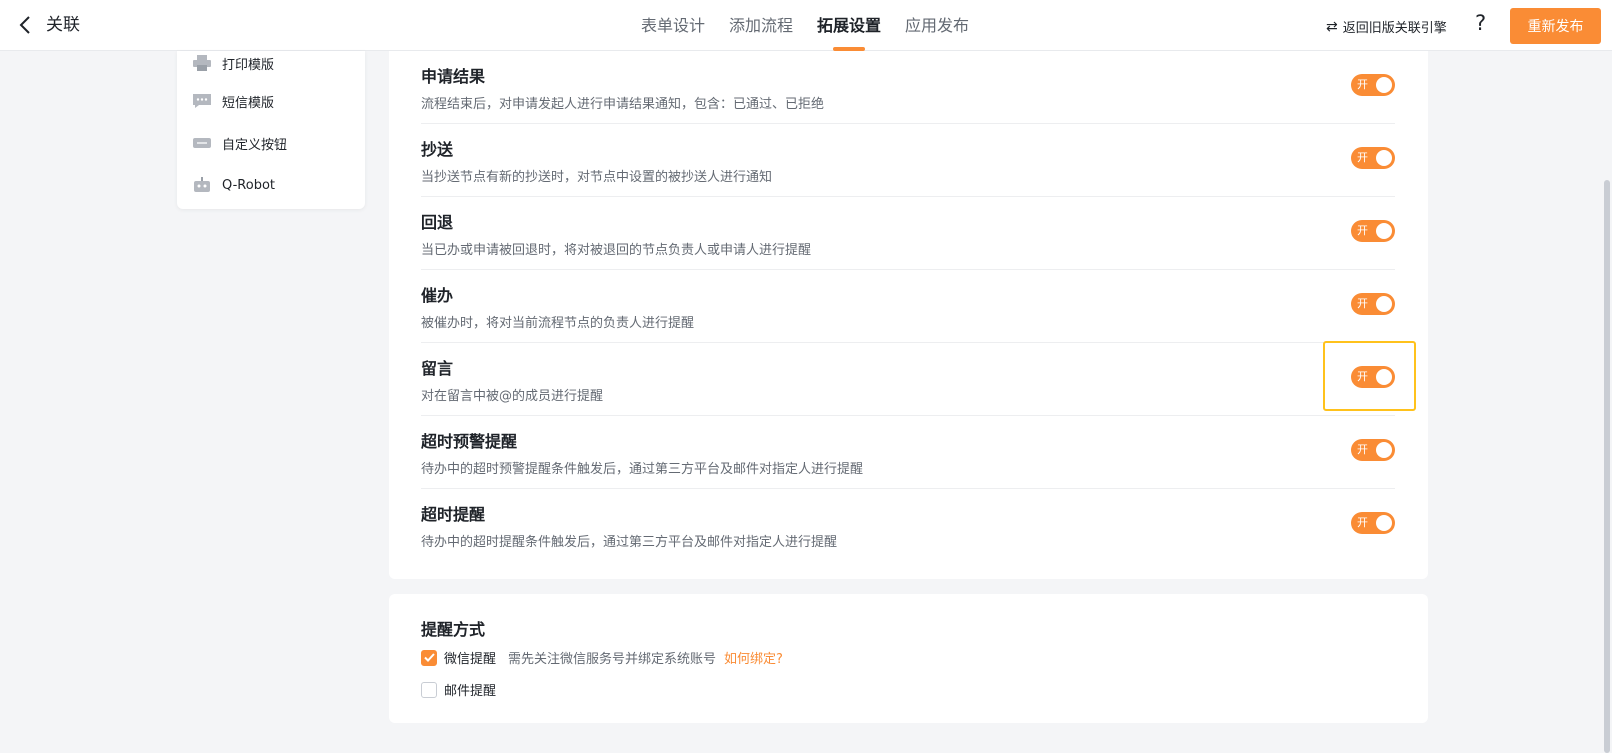 The height and width of the screenshot is (753, 1612). What do you see at coordinates (437, 295) in the screenshot?
I see `setting-title: 催办` at bounding box center [437, 295].